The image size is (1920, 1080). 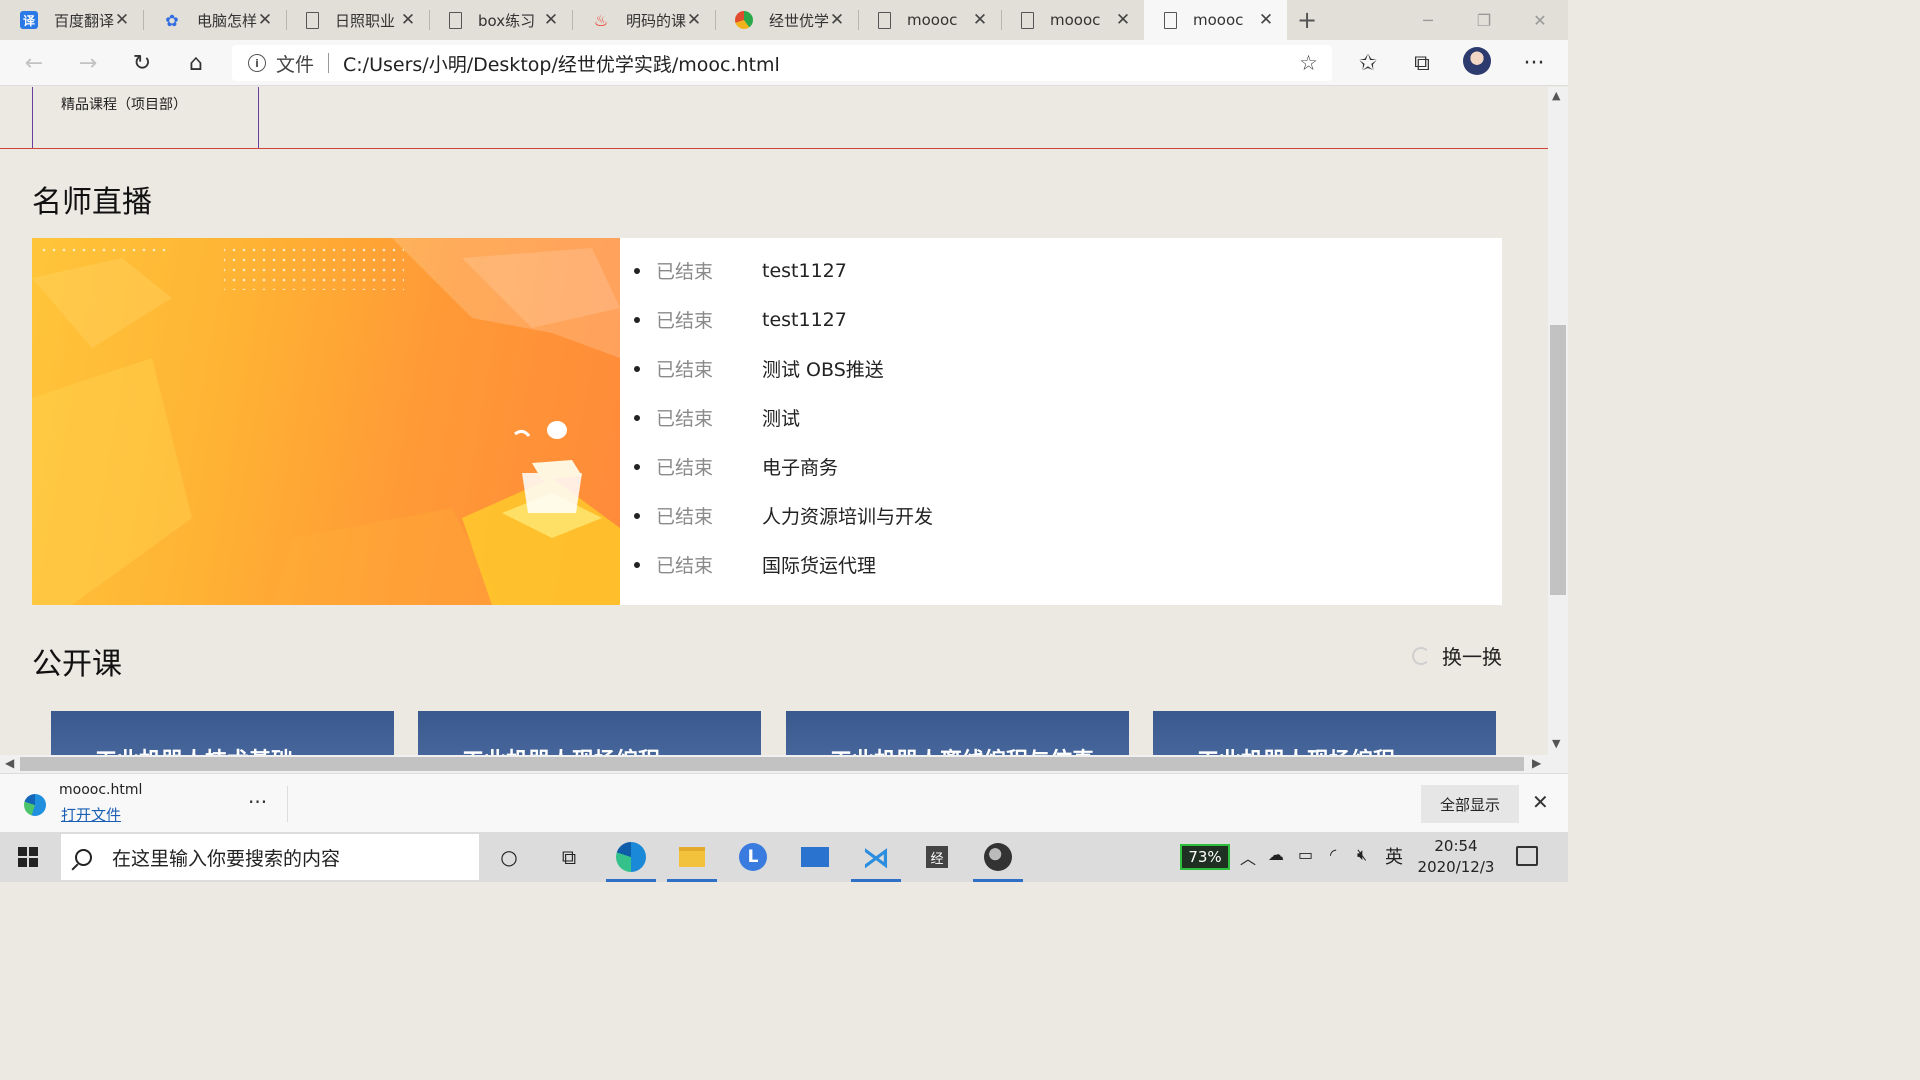 What do you see at coordinates (929, 20) in the screenshot?
I see `tab-6: moooc ✕` at bounding box center [929, 20].